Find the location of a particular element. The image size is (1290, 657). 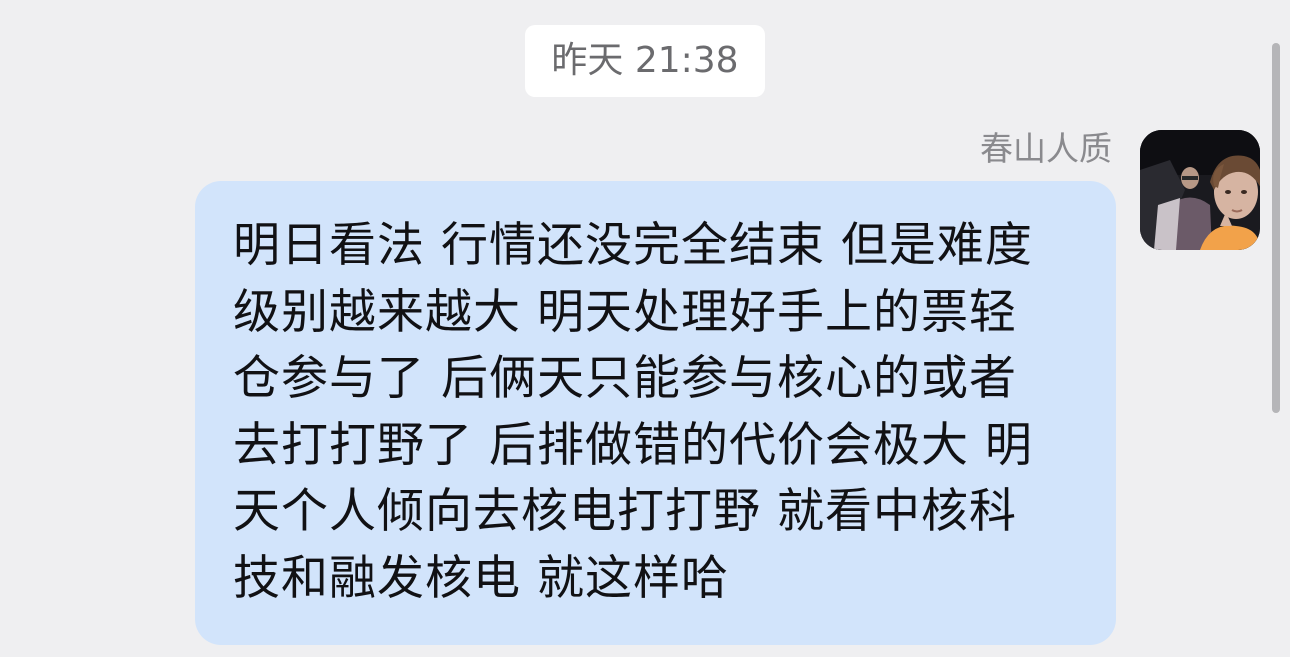

message-timestamp: 昨天 21:38 is located at coordinates (645, 61).